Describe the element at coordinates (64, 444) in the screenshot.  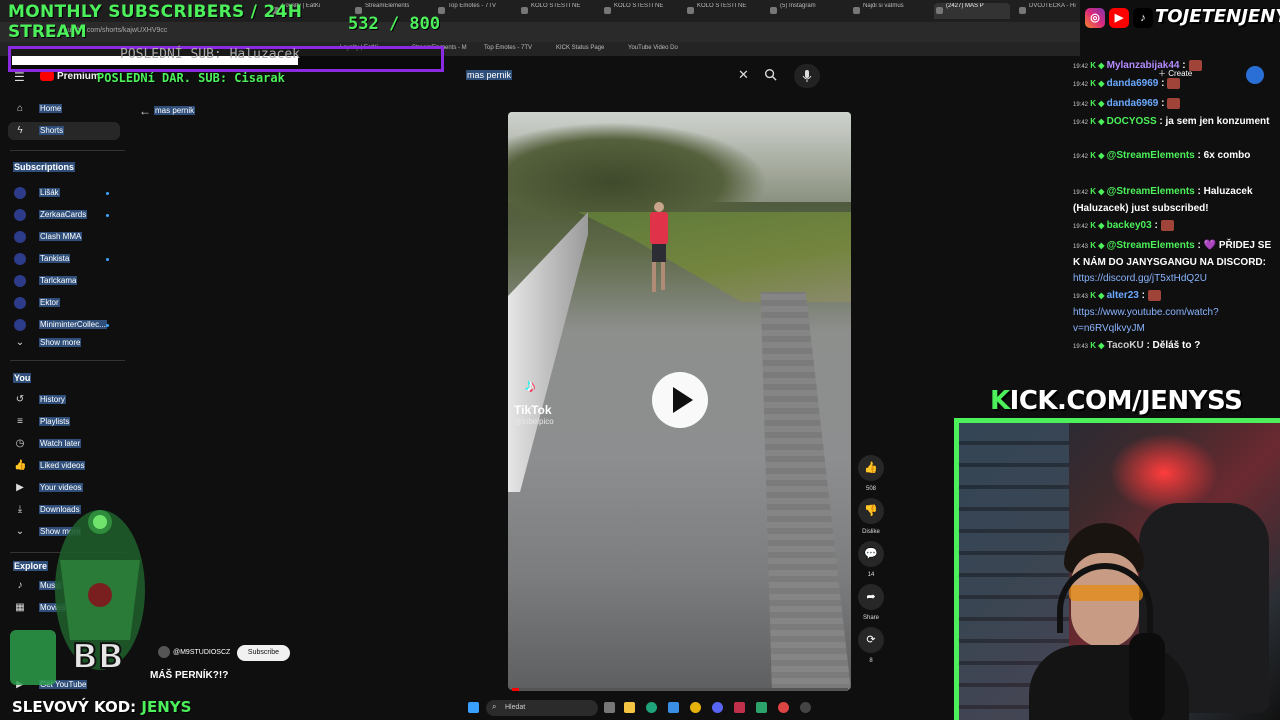
I see `sidebar-item: ◷ Watch later` at that location.